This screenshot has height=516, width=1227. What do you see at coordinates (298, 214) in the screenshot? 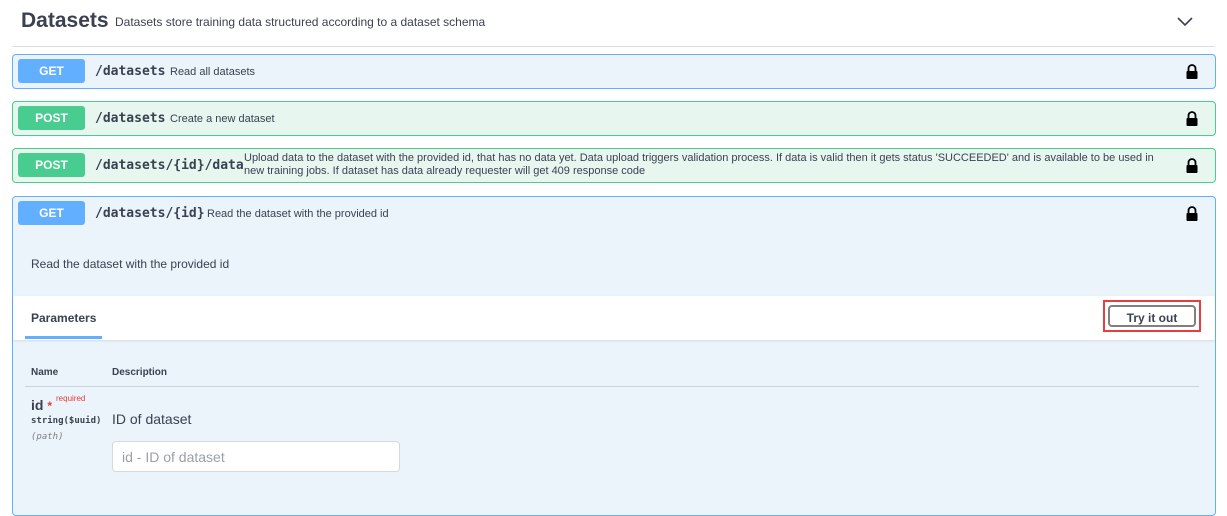
I see `operation-summary-text: Read the dataset with the provided id` at bounding box center [298, 214].